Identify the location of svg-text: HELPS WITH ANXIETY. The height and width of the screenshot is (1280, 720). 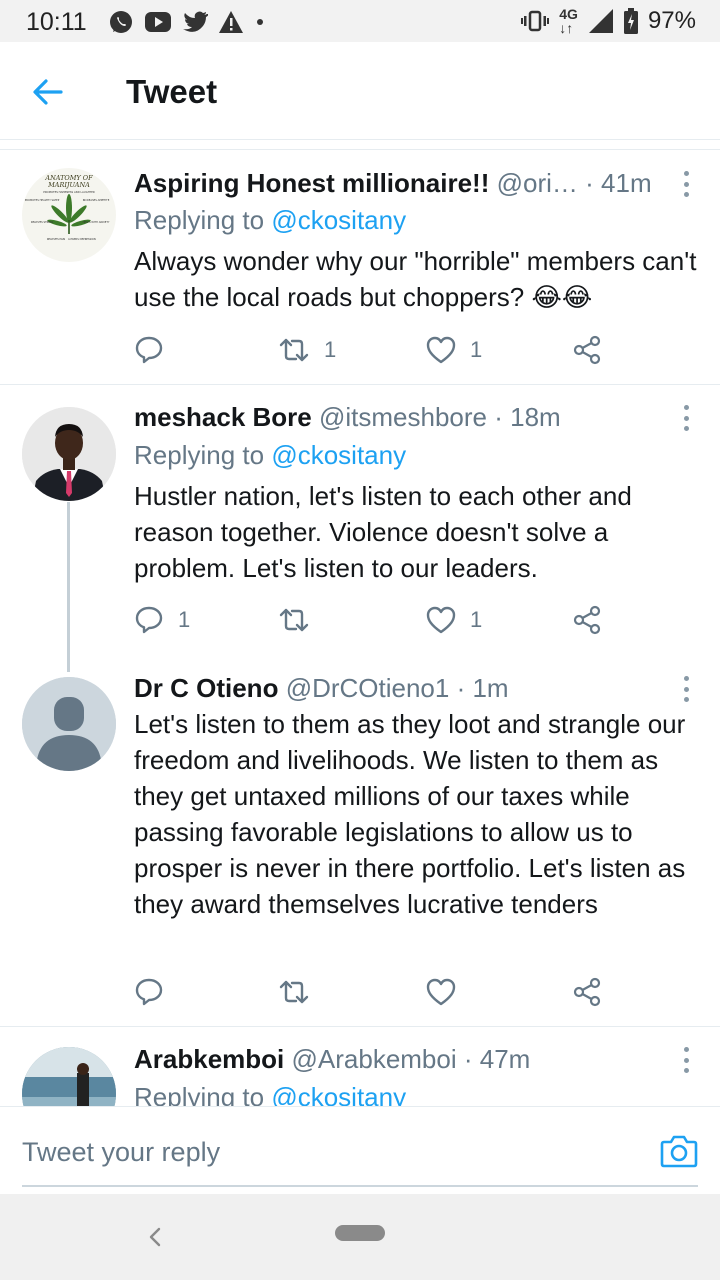
(96, 222).